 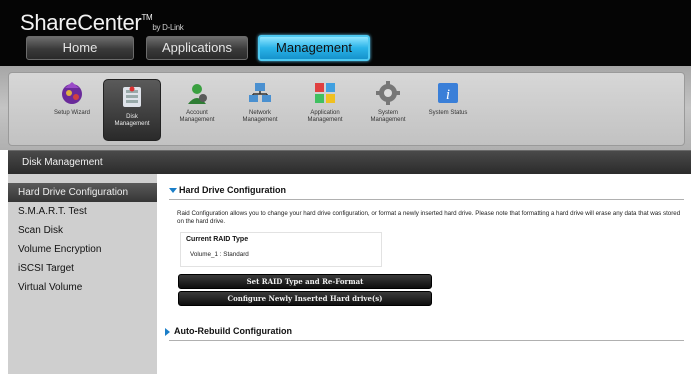 I want to click on system-label-1: System, so click(x=387, y=113).